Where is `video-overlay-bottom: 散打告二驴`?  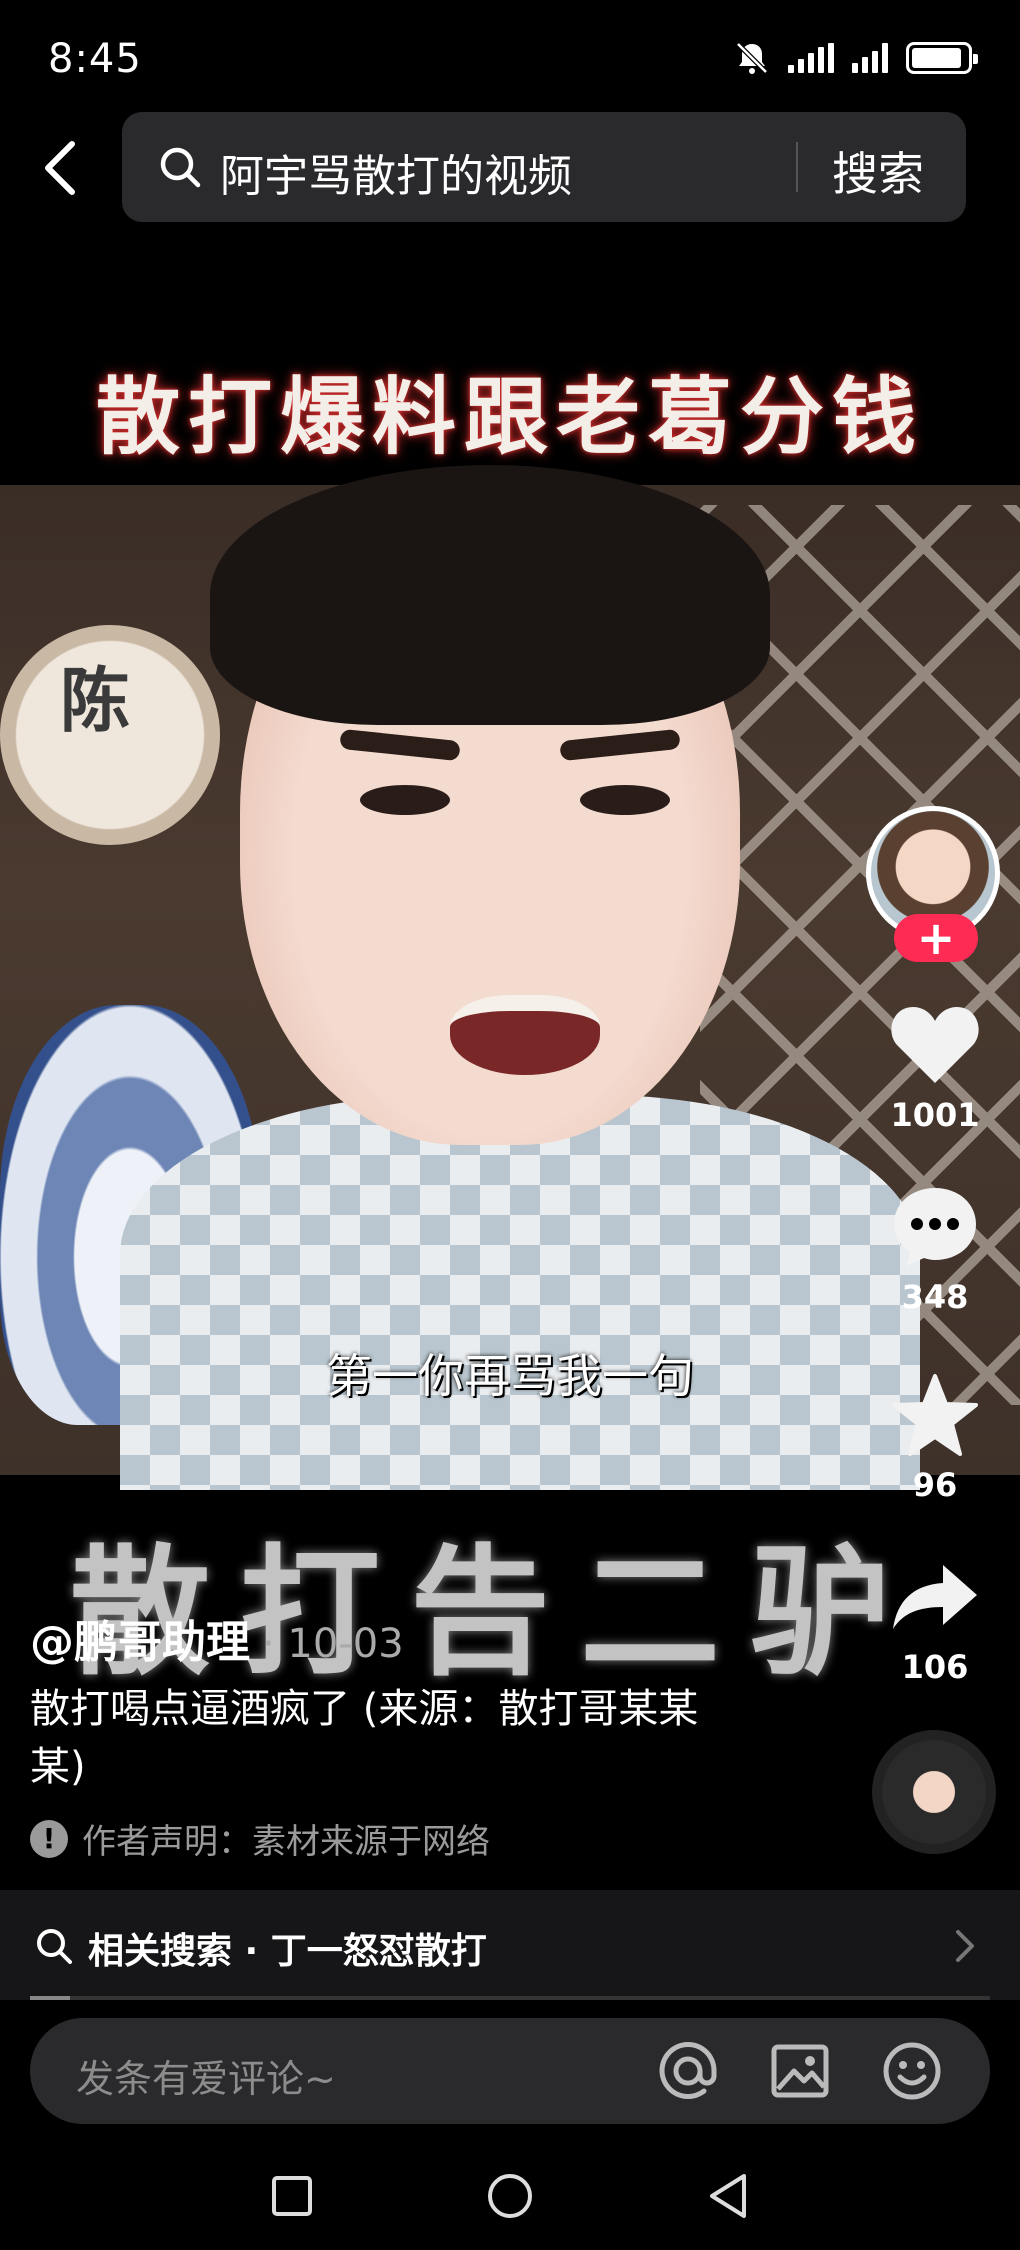 video-overlay-bottom: 散打告二驴 is located at coordinates (495, 1613).